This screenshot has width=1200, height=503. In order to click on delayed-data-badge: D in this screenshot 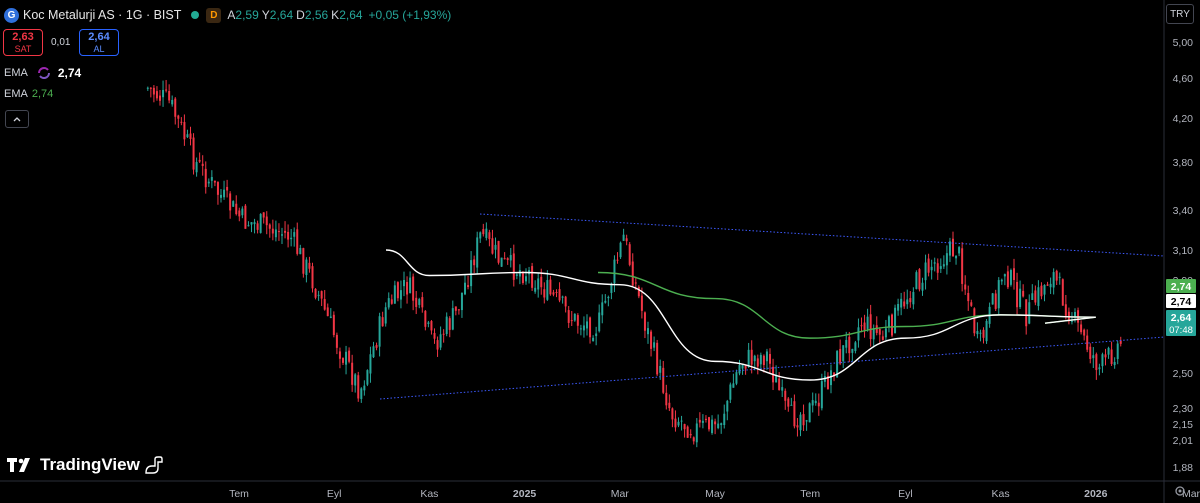, I will do `click(214, 15)`.